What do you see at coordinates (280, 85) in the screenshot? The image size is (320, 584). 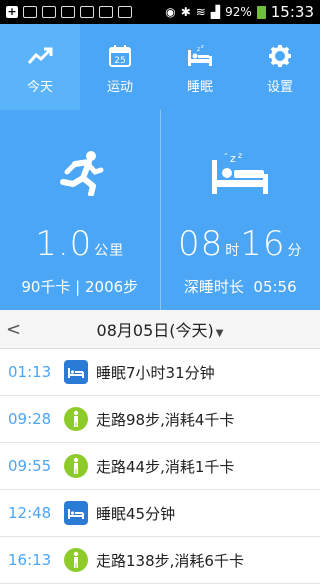 I see `tab-label: 设置` at bounding box center [280, 85].